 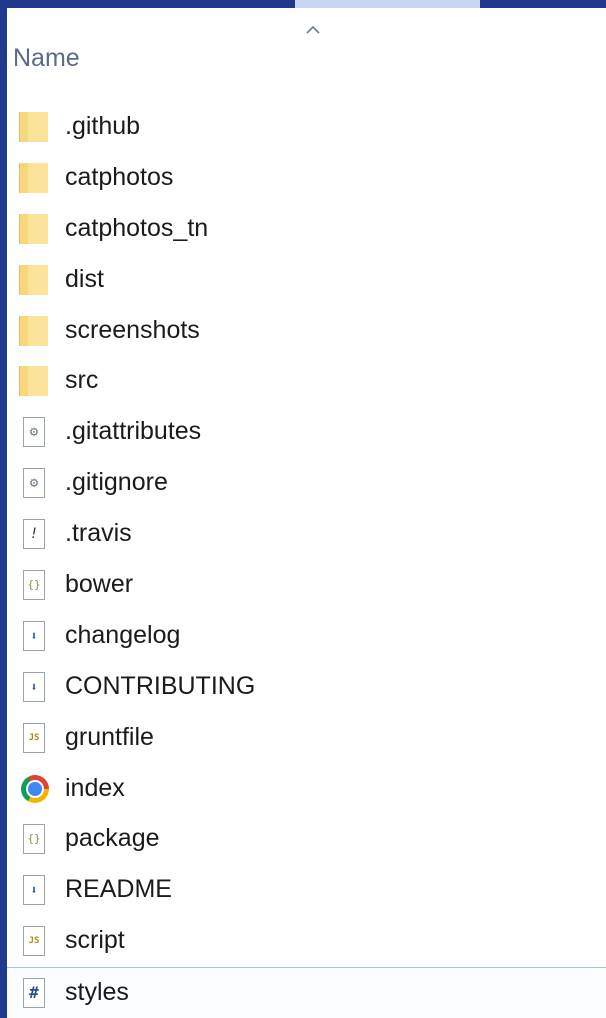 What do you see at coordinates (306, 687) in the screenshot?
I see `list-item-contributing: ⬇ CONTRIBUTING` at bounding box center [306, 687].